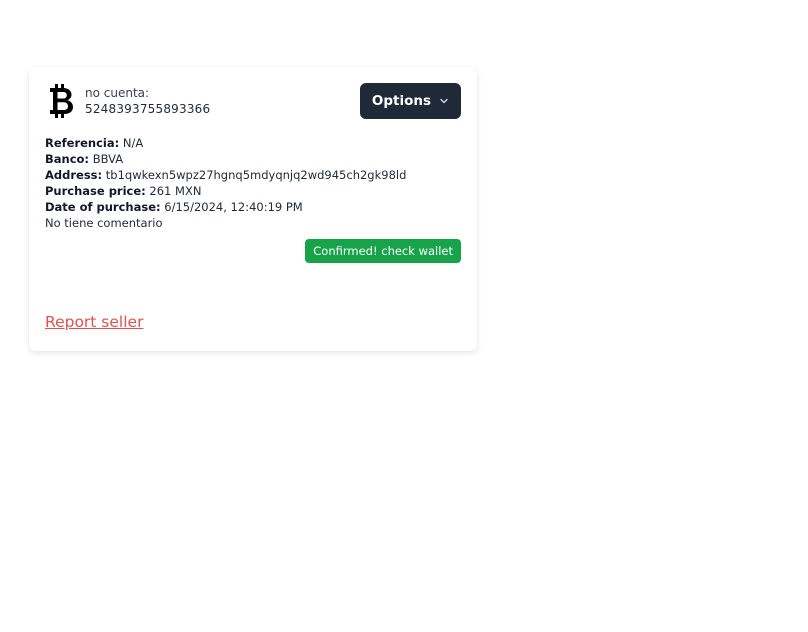 Image resolution: width=808 pixels, height=632 pixels. Describe the element at coordinates (61, 101) in the screenshot. I see `bitcoin-icon` at that location.